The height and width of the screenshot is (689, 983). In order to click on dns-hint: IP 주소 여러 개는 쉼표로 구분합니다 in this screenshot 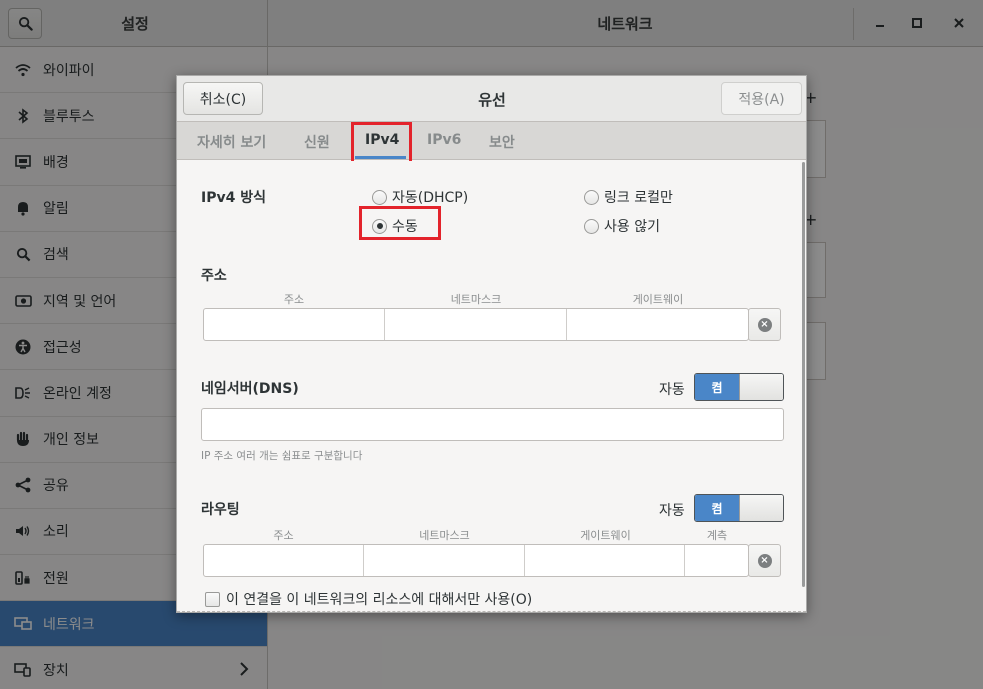, I will do `click(282, 456)`.